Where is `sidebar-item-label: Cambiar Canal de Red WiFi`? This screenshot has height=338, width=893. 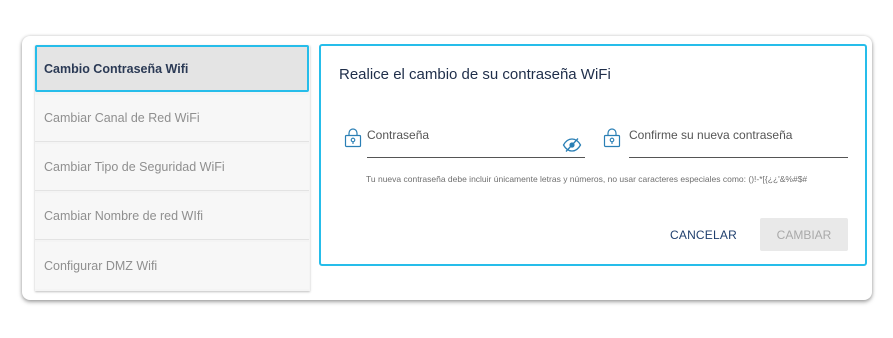
sidebar-item-label: Cambiar Canal de Red WiFi is located at coordinates (122, 118).